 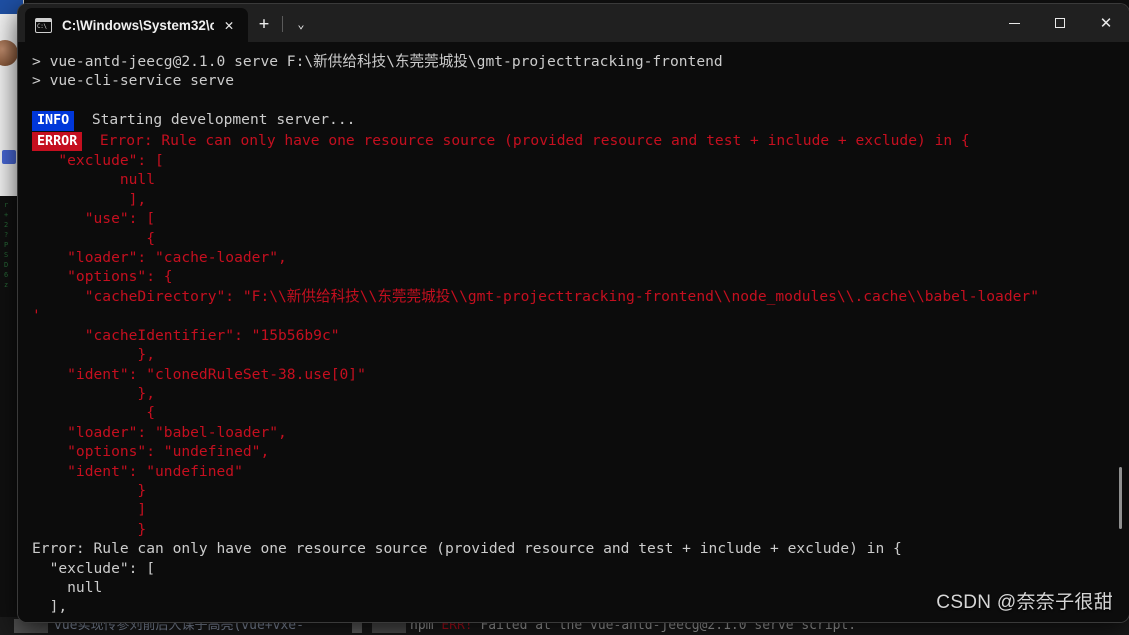 What do you see at coordinates (53, 121) in the screenshot?
I see `info-badge: INFO` at bounding box center [53, 121].